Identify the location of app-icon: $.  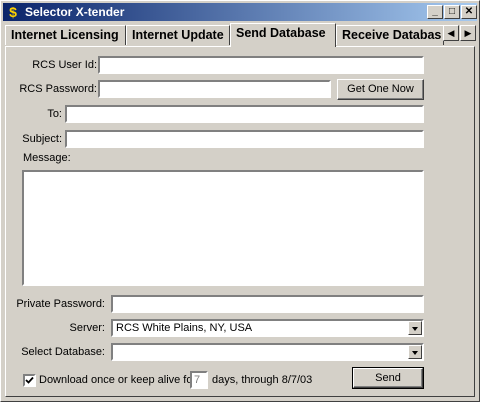
(13, 12).